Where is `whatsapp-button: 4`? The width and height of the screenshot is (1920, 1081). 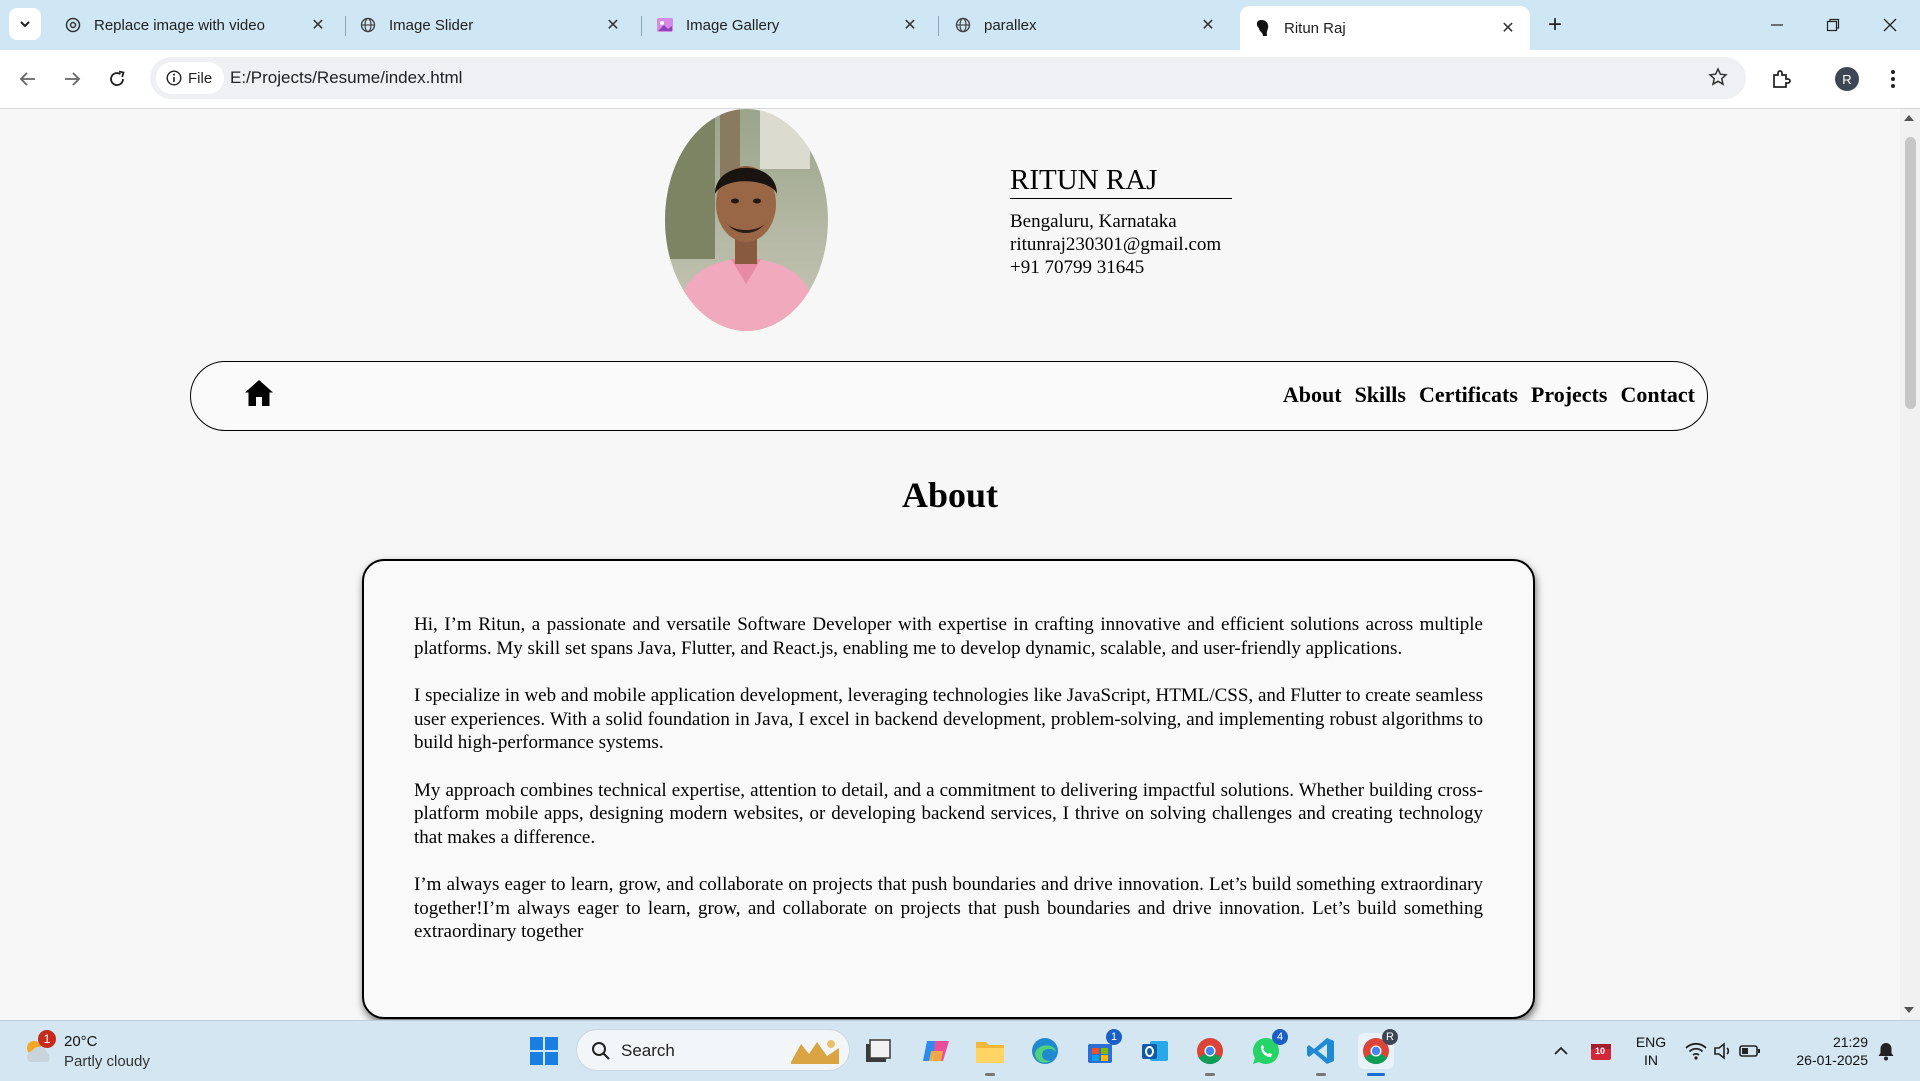
whatsapp-button: 4 is located at coordinates (1268, 1049).